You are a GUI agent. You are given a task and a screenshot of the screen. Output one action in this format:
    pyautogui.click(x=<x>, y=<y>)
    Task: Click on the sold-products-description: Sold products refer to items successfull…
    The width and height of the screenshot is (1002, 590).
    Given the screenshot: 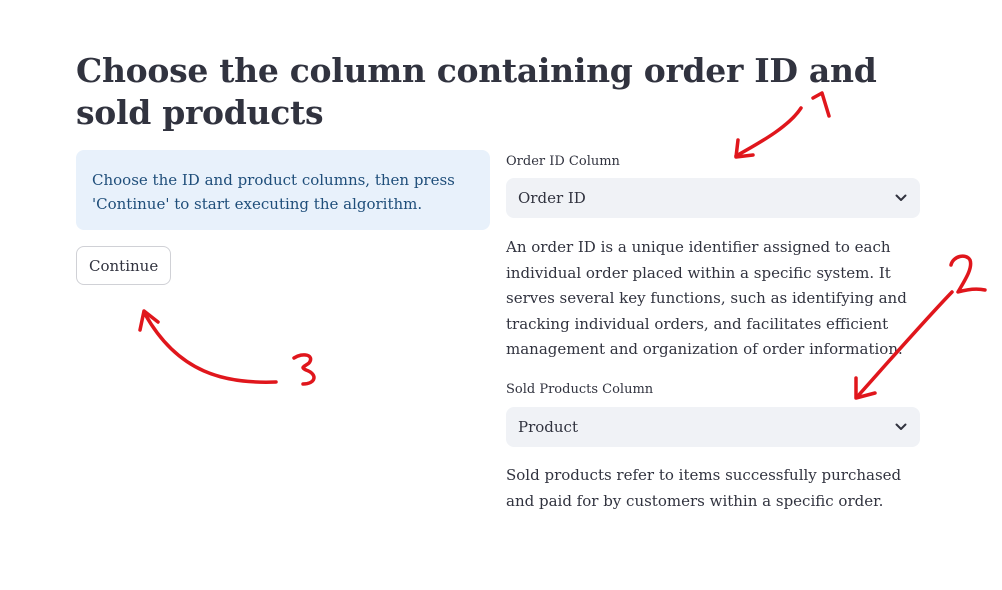 What is the action you would take?
    pyautogui.click(x=704, y=488)
    